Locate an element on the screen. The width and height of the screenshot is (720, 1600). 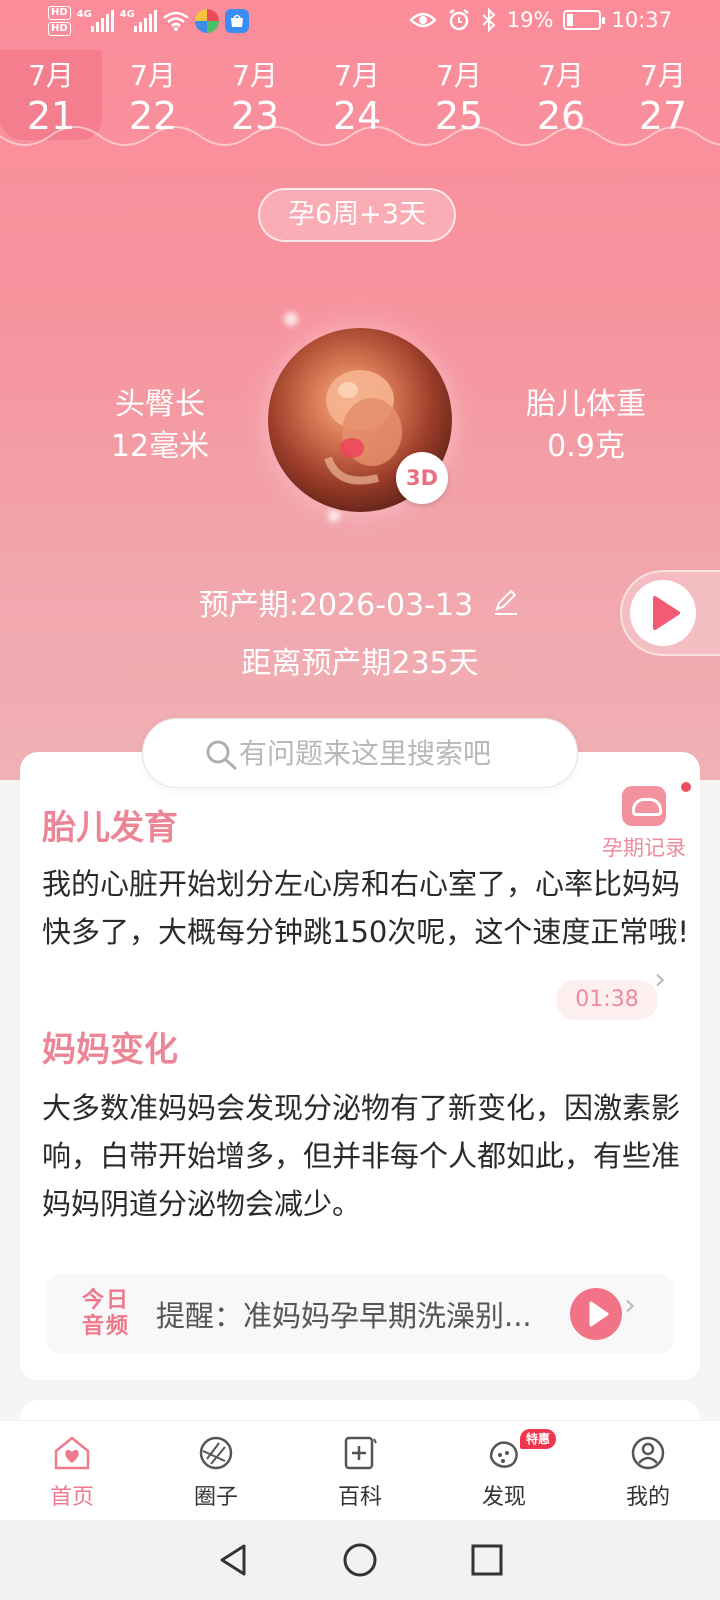
tab-profile: 我的 is located at coordinates (648, 1471).